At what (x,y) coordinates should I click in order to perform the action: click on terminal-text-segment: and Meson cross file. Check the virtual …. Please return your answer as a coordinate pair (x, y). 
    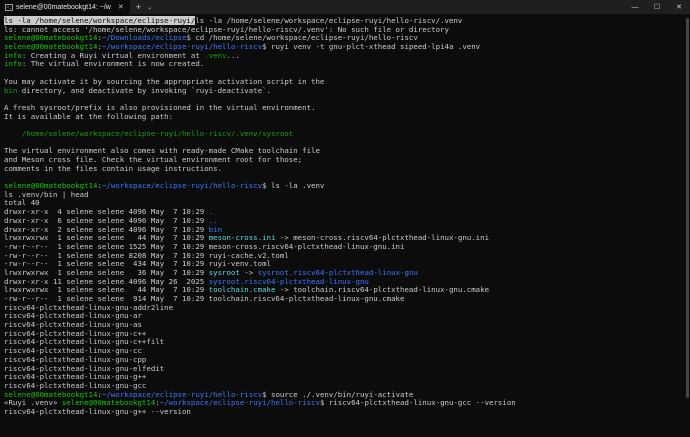
    Looking at the image, I should click on (153, 159).